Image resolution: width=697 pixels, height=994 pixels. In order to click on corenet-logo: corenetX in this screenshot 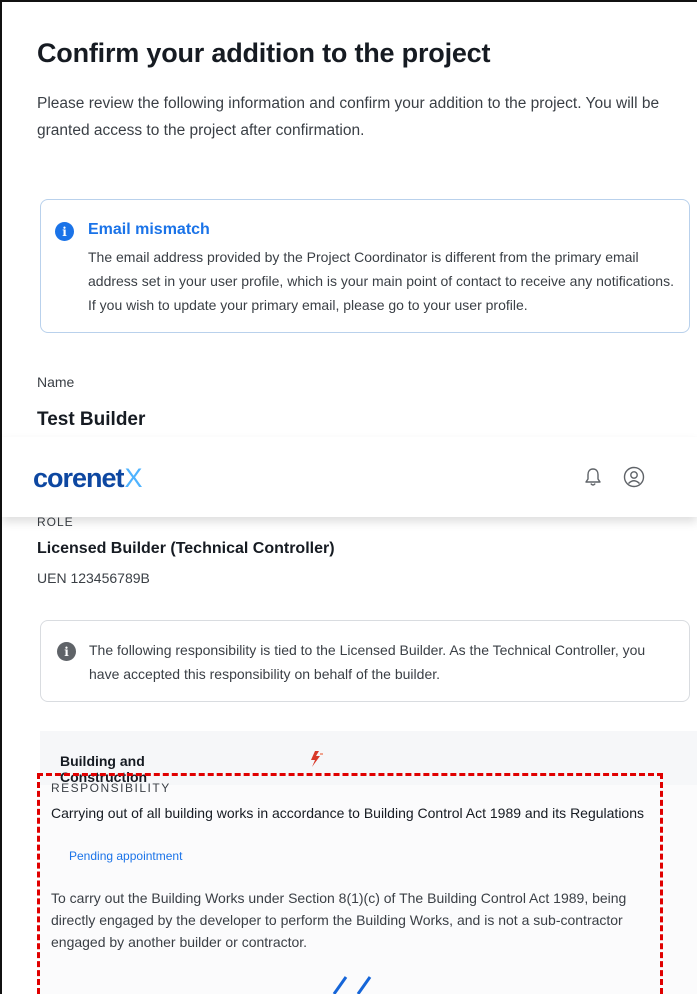, I will do `click(88, 478)`.